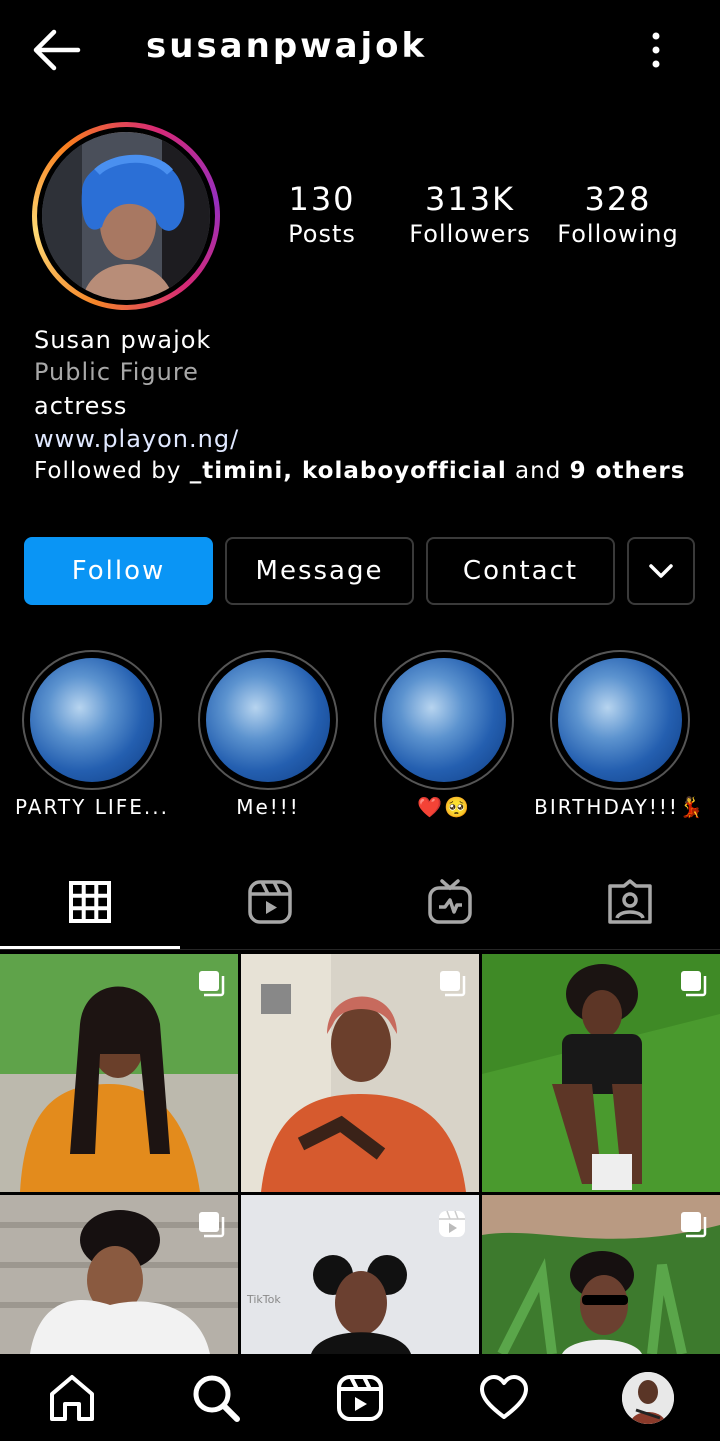  I want to click on igtv-icon, so click(450, 902).